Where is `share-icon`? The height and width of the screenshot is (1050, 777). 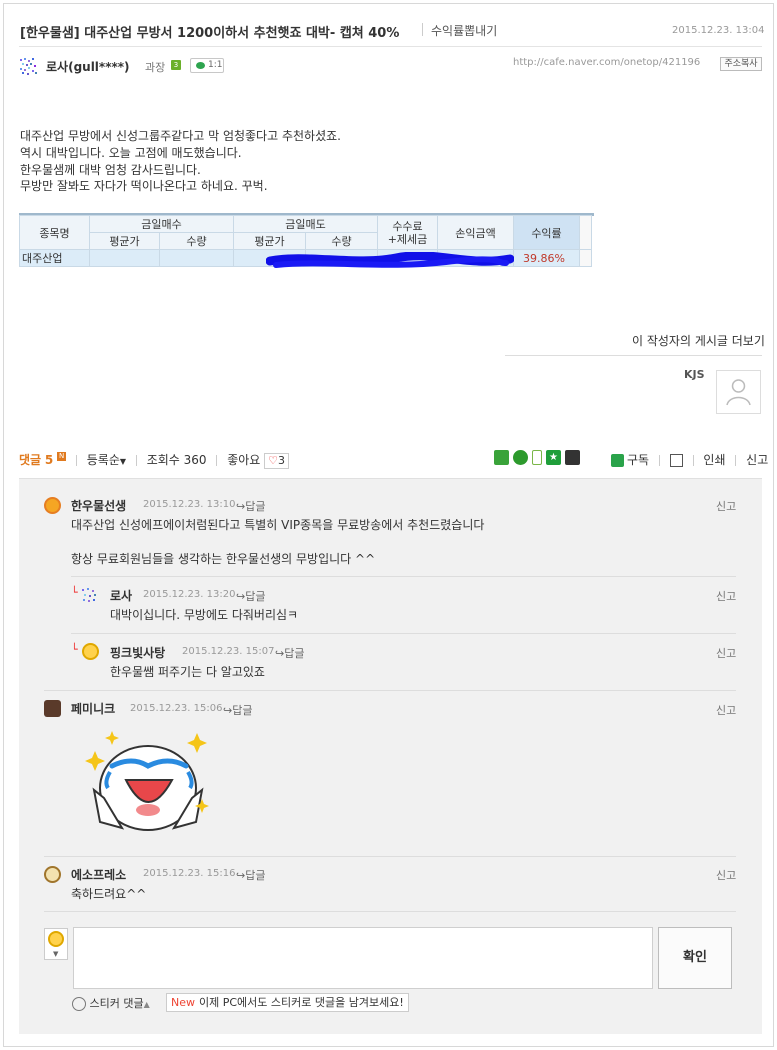
share-icon is located at coordinates (676, 460).